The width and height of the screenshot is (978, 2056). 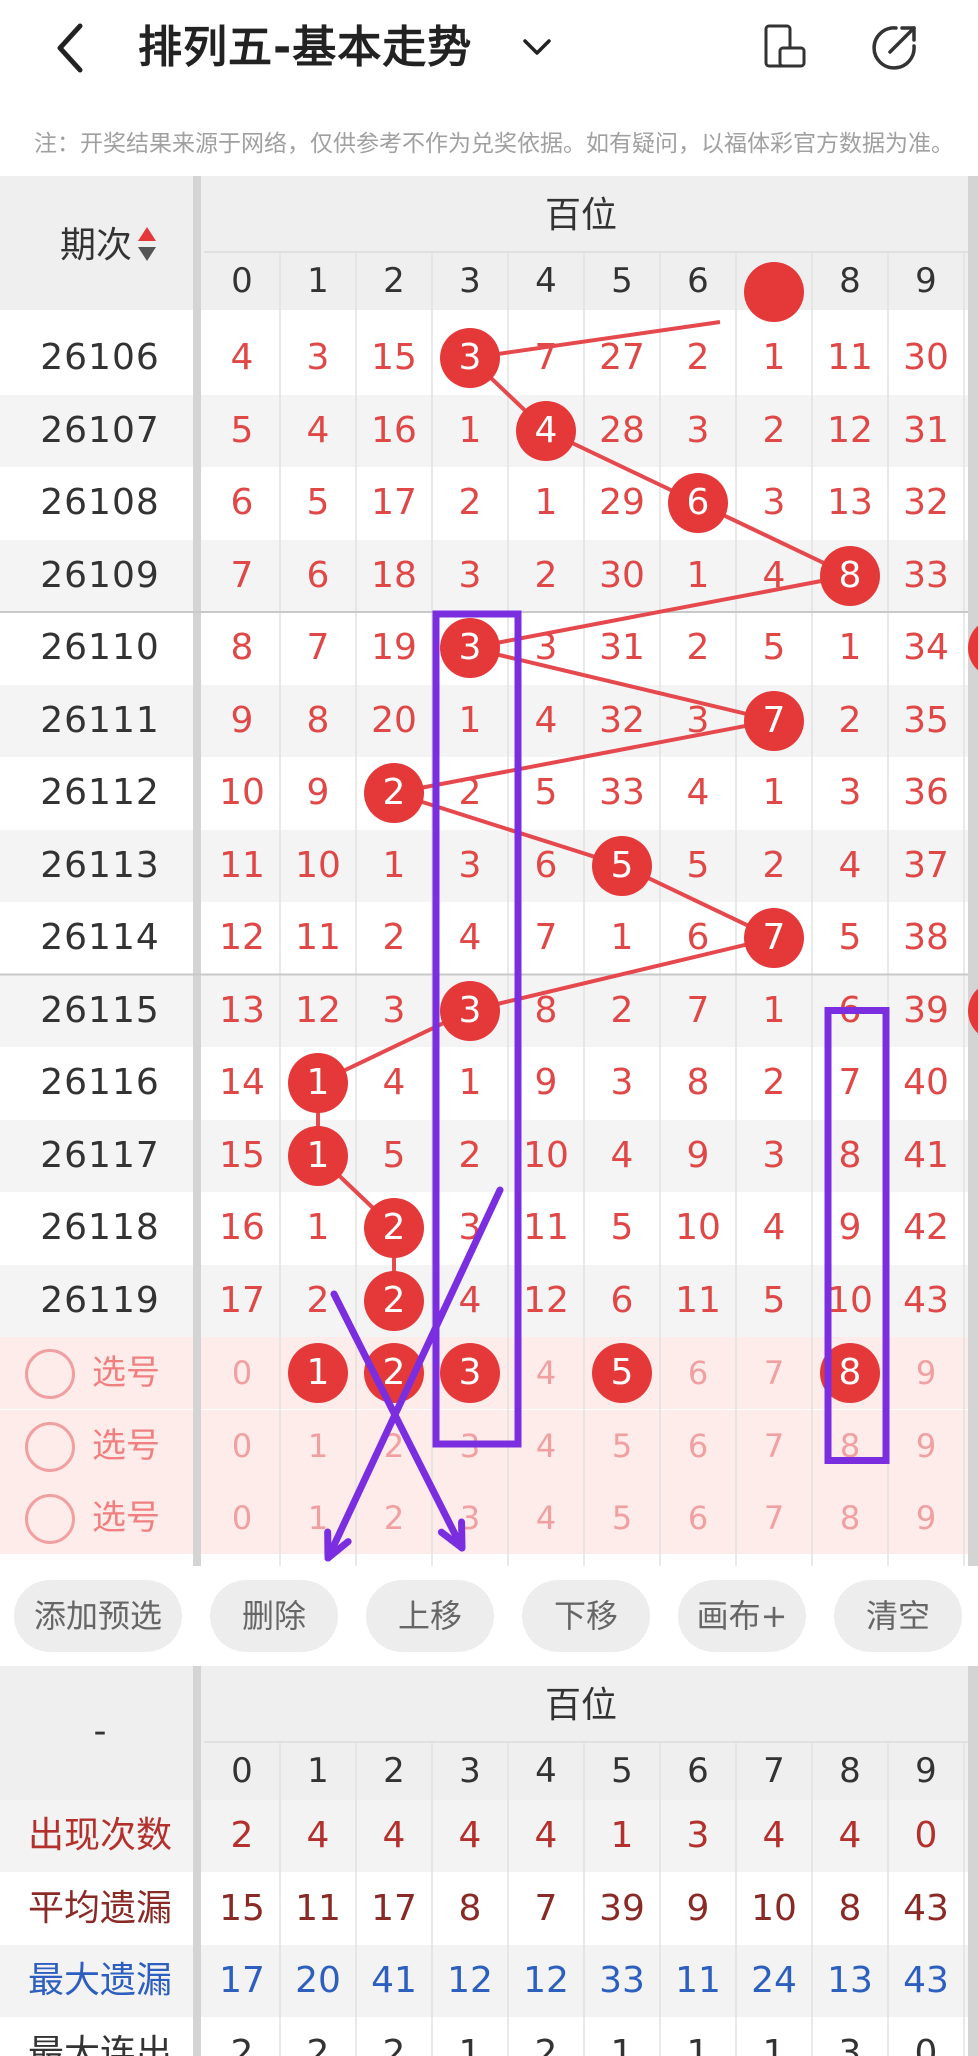 I want to click on hit-number-ball: 1, so click(x=318, y=1083).